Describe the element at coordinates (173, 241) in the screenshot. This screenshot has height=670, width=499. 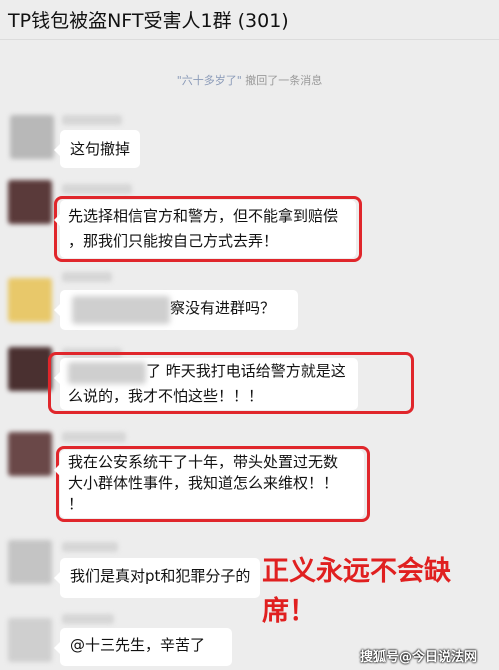
I see `message-line: ，那我们只能按自己方式去弄！` at that location.